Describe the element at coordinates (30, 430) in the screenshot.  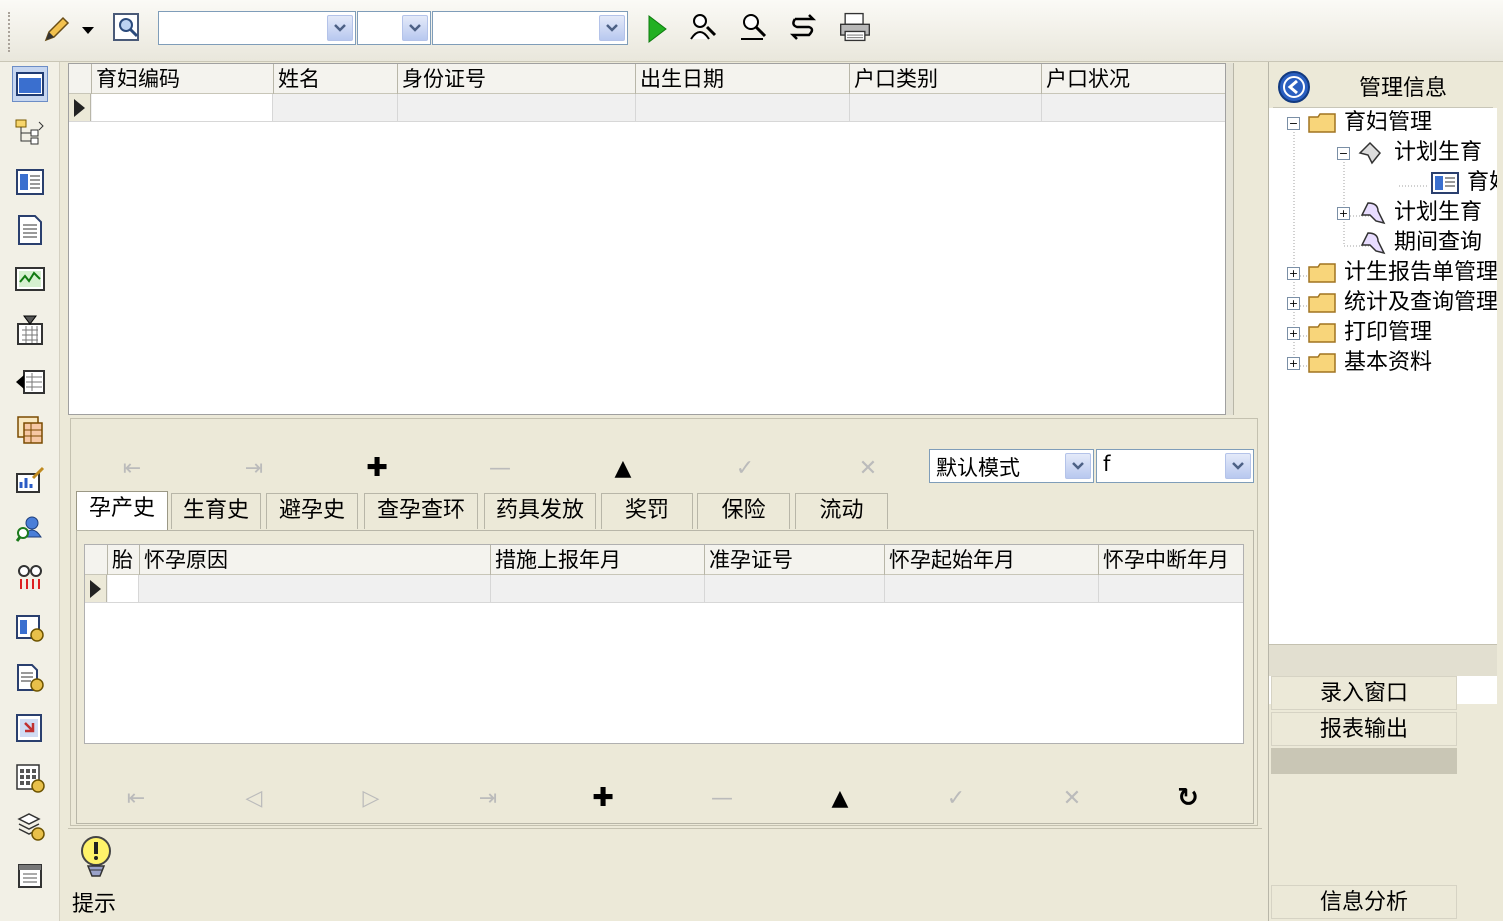
I see `grid-table-icon` at that location.